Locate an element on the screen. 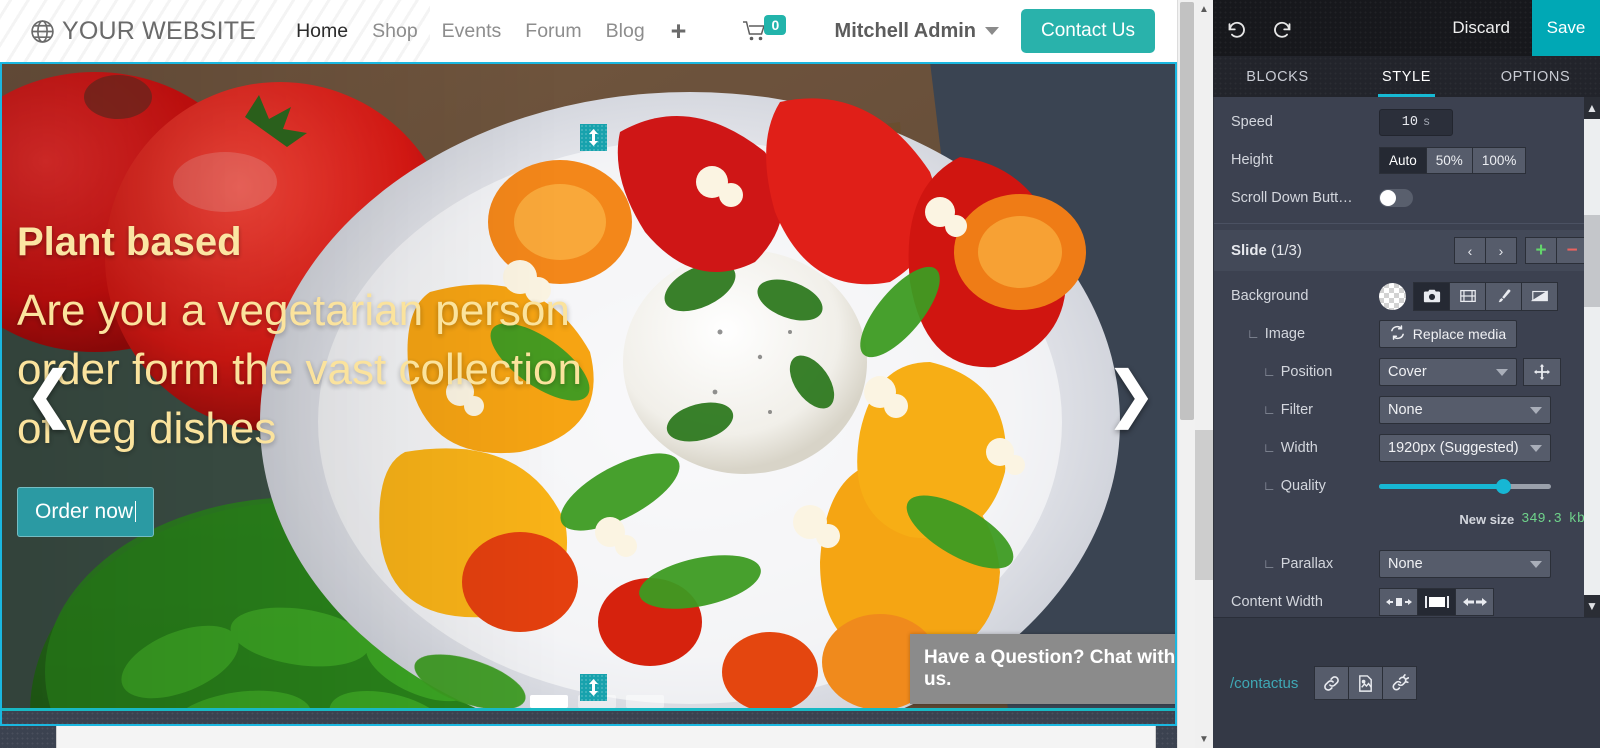 This screenshot has width=1600, height=748. normal-icon is located at coordinates (1436, 602).